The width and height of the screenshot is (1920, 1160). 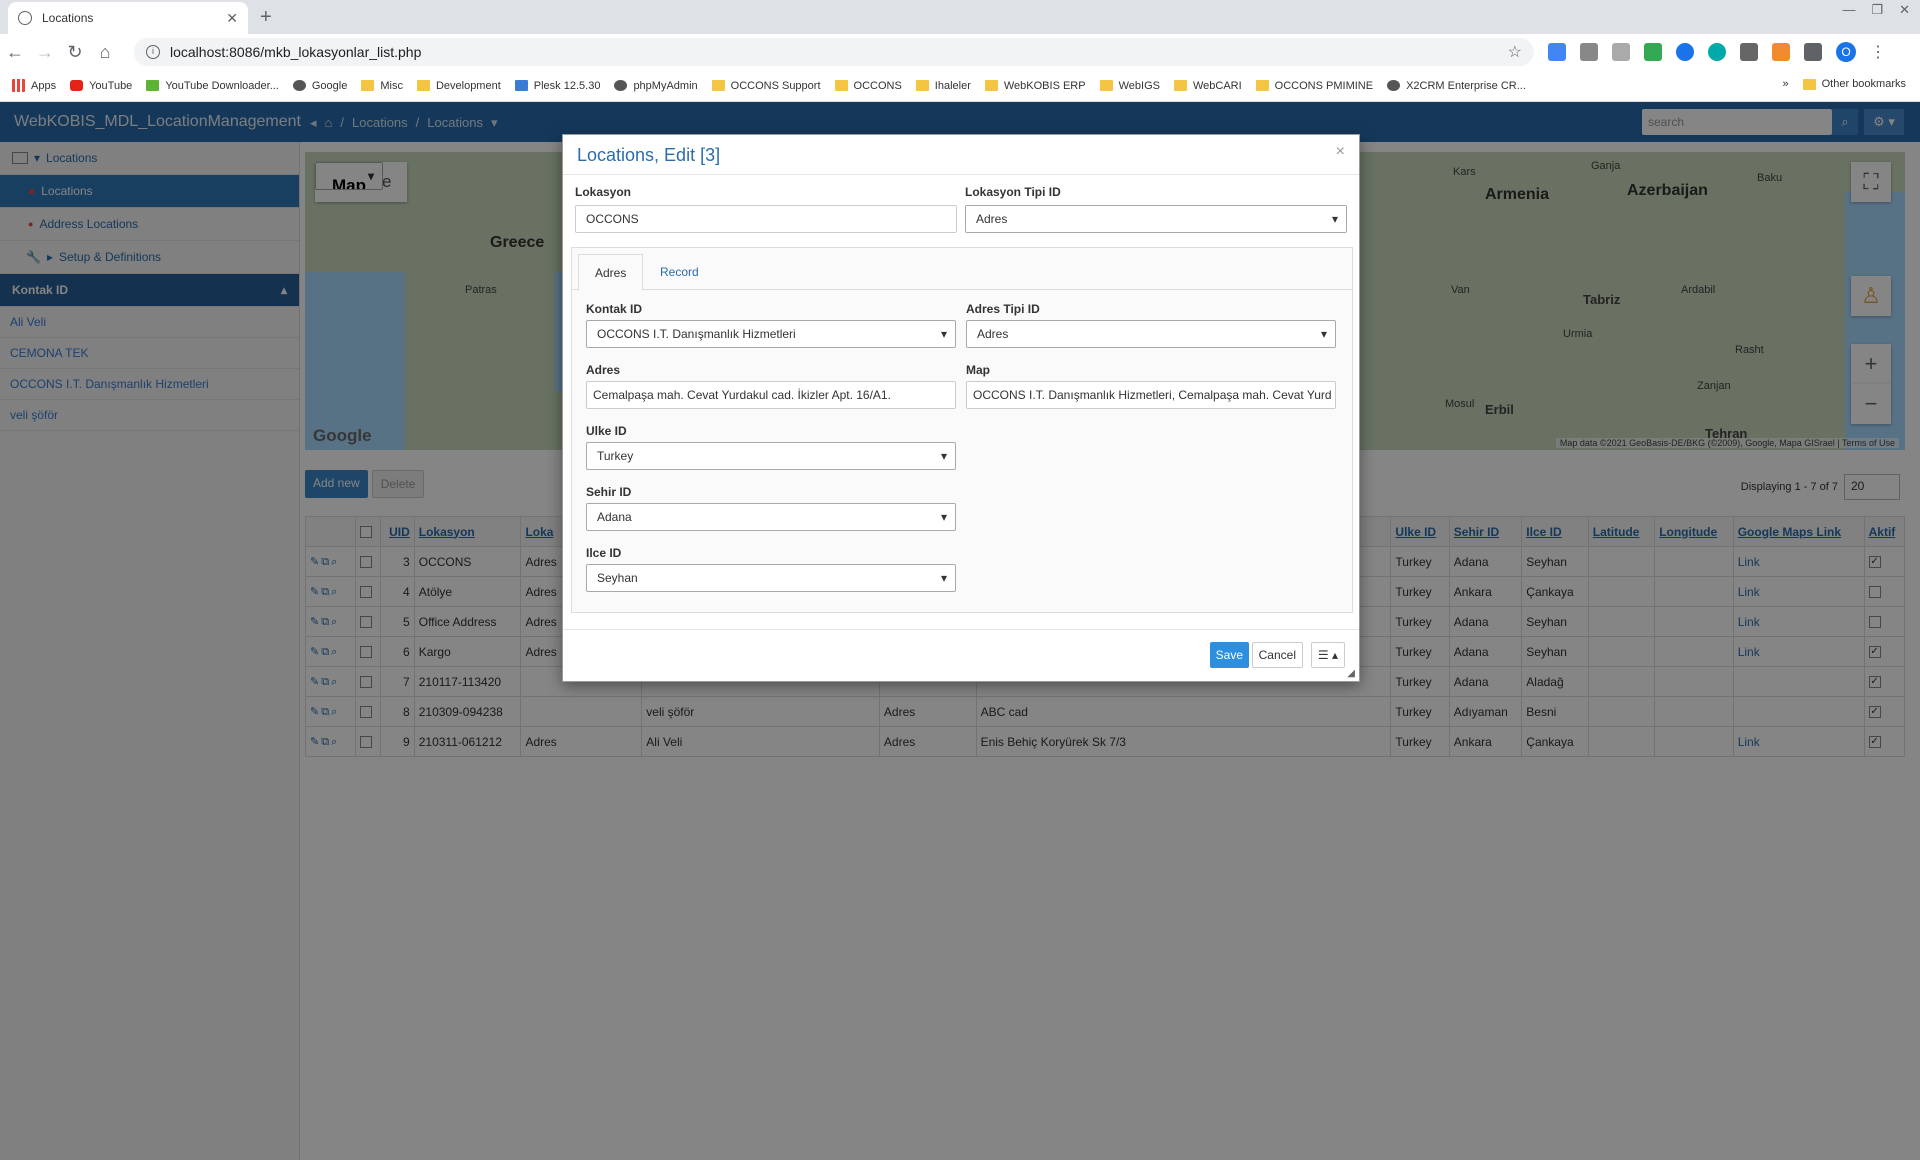 I want to click on youtube-icon, so click(x=77, y=85).